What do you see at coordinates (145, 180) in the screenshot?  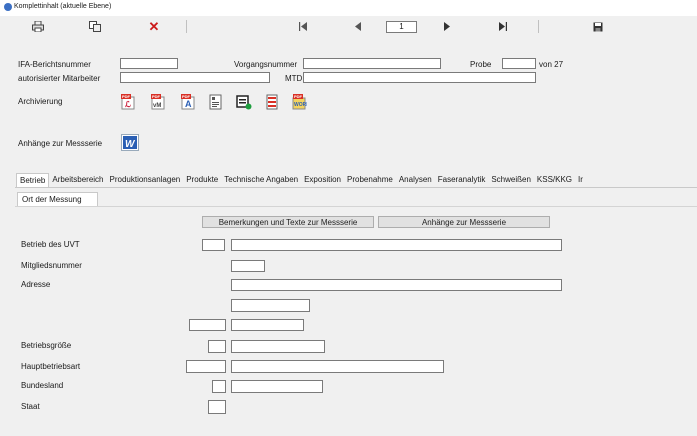 I see `tab-produktionsanlagen: Produktionsanlagen` at bounding box center [145, 180].